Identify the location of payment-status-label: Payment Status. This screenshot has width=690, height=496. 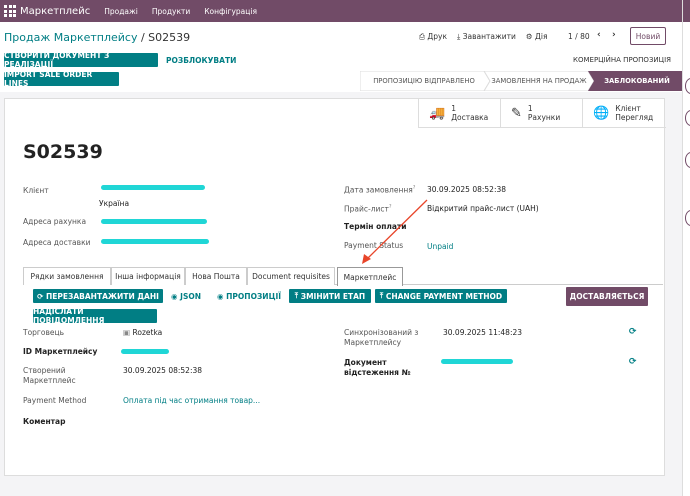
(374, 245).